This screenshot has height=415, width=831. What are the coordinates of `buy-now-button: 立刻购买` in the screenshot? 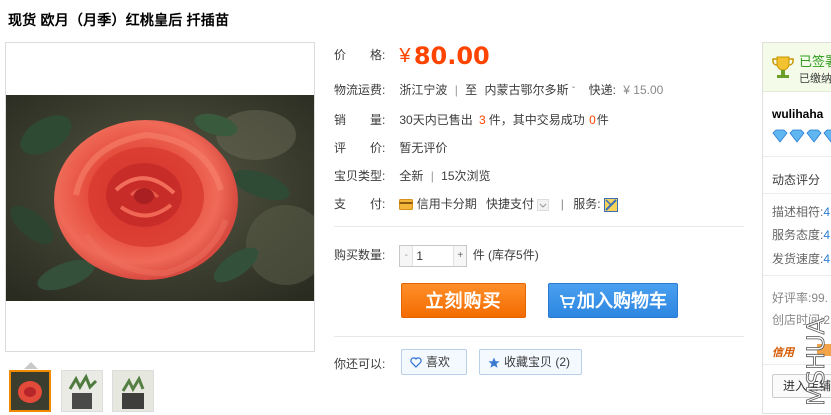 It's located at (463, 300).